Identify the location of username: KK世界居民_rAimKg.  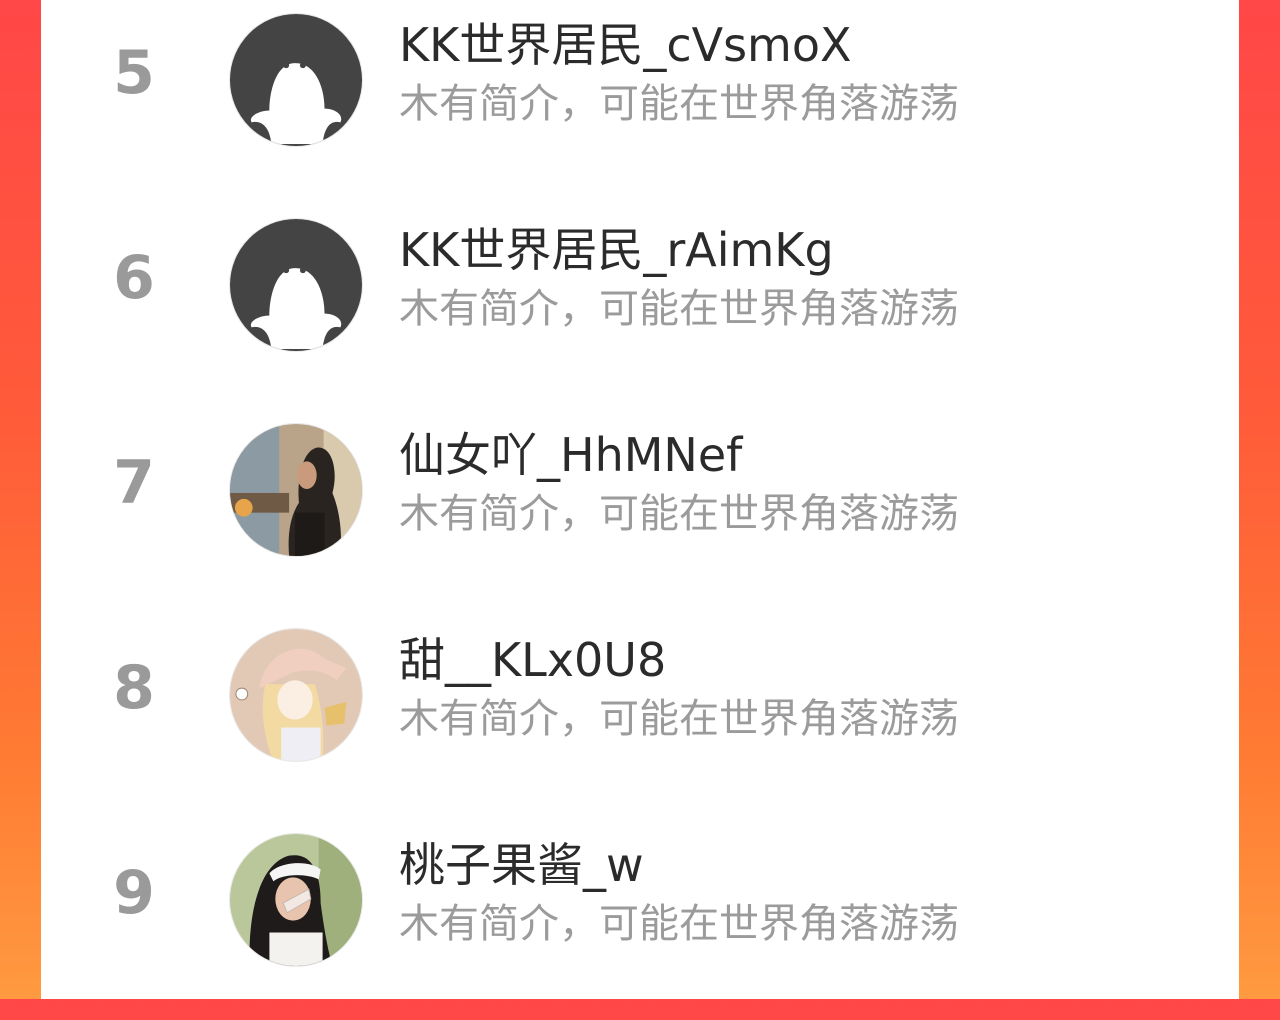
(616, 250).